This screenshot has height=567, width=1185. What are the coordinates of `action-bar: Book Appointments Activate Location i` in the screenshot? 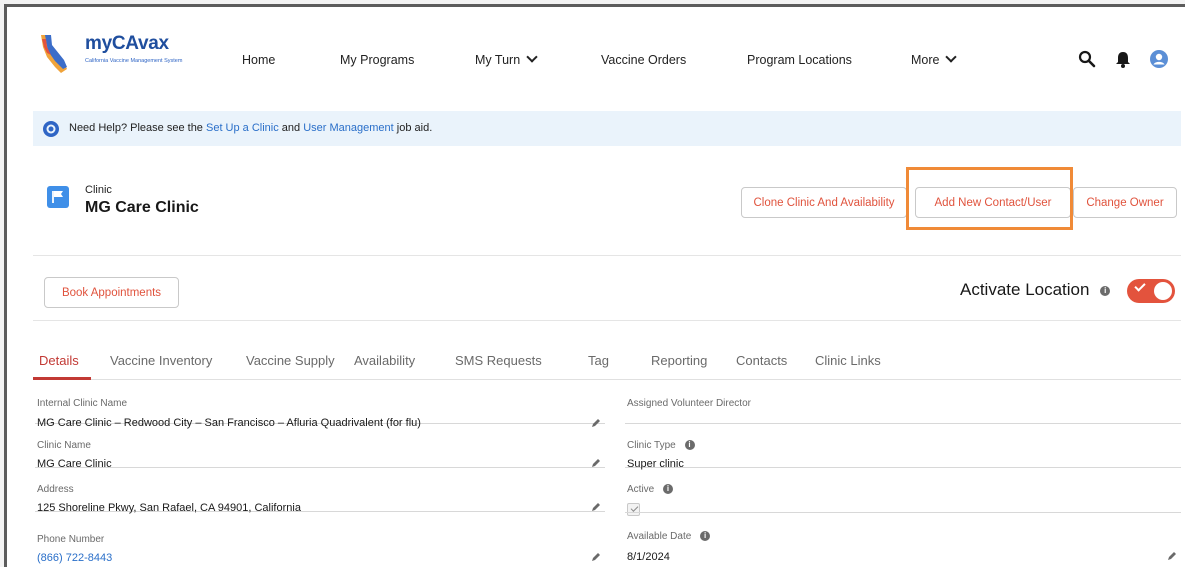 It's located at (607, 288).